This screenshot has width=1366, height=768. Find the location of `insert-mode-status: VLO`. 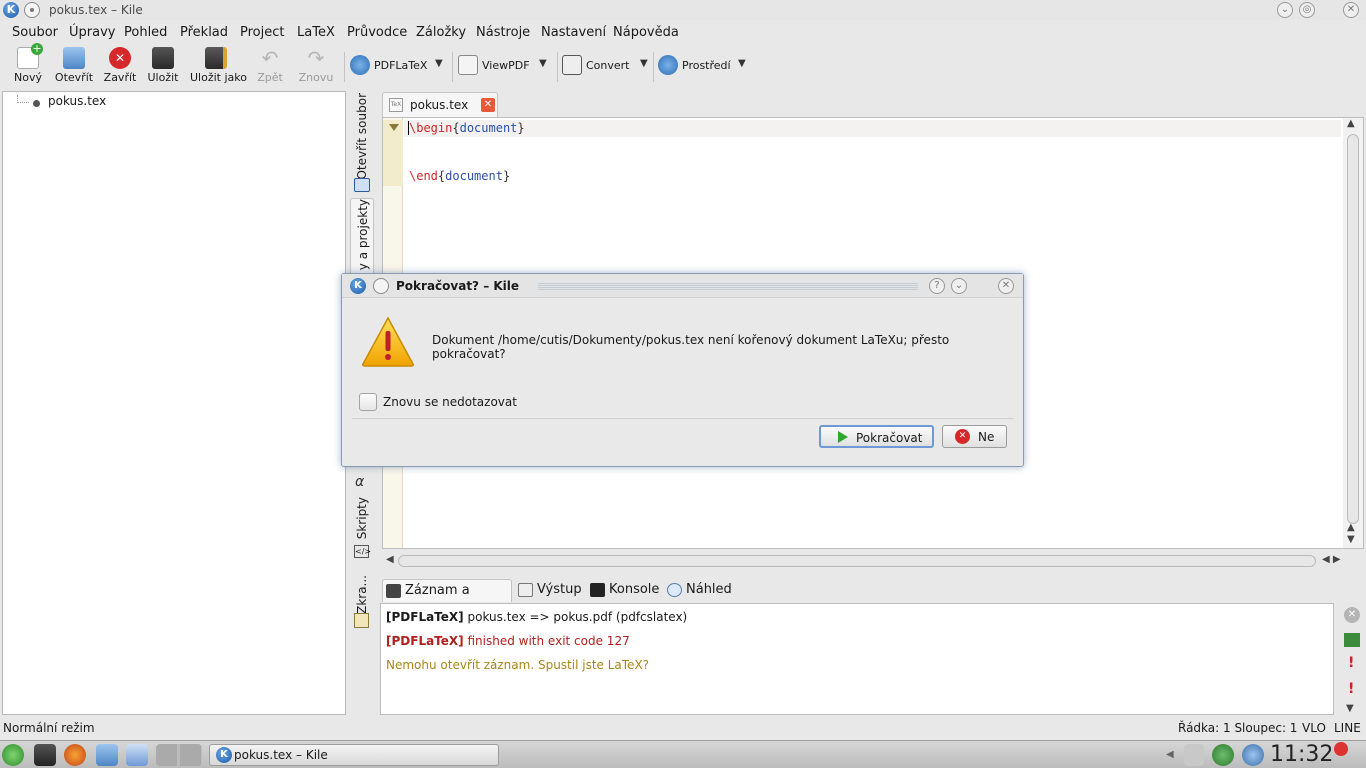

insert-mode-status: VLO is located at coordinates (1314, 728).